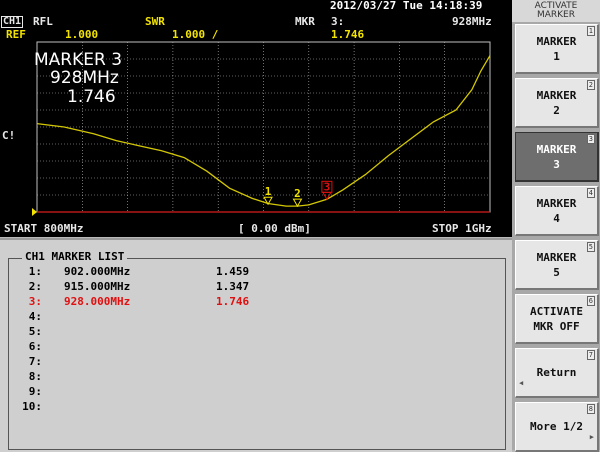 Image resolution: width=600 pixels, height=452 pixels. Describe the element at coordinates (16, 34) in the screenshot. I see `reference-label: REF` at that location.